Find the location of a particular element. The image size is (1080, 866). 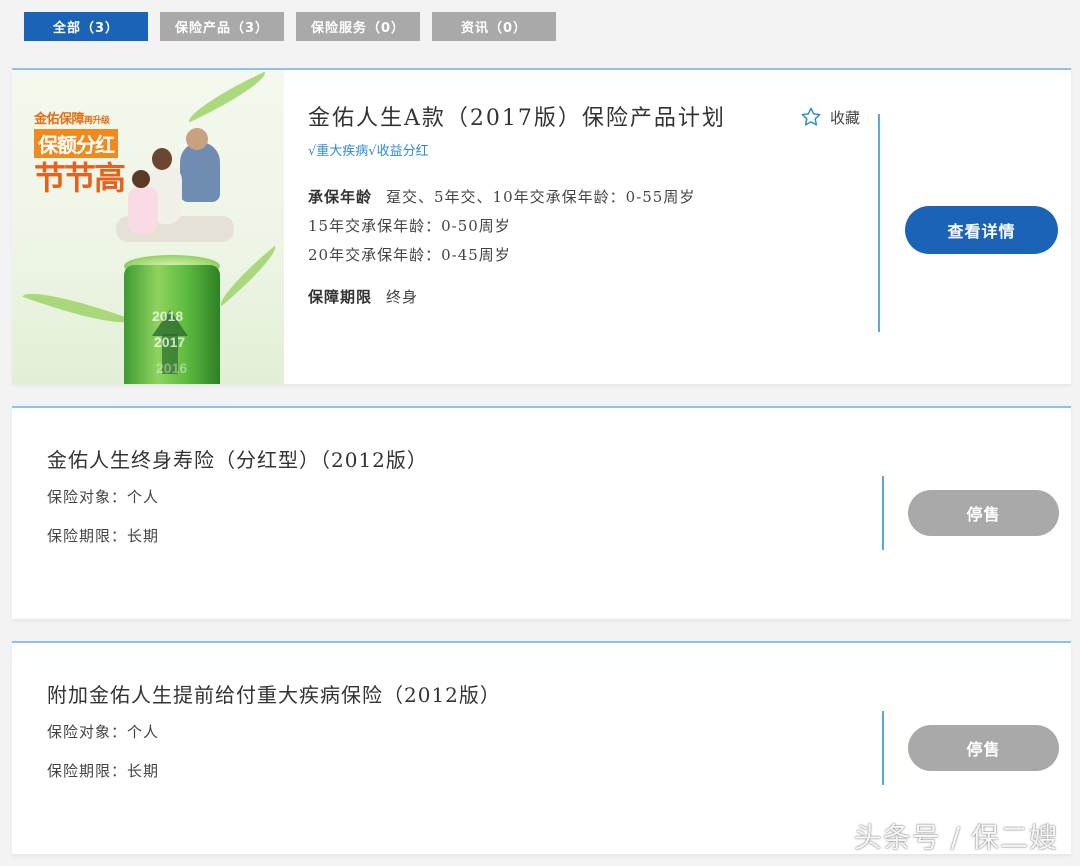

view-details-button: 查看详情 is located at coordinates (981, 230).